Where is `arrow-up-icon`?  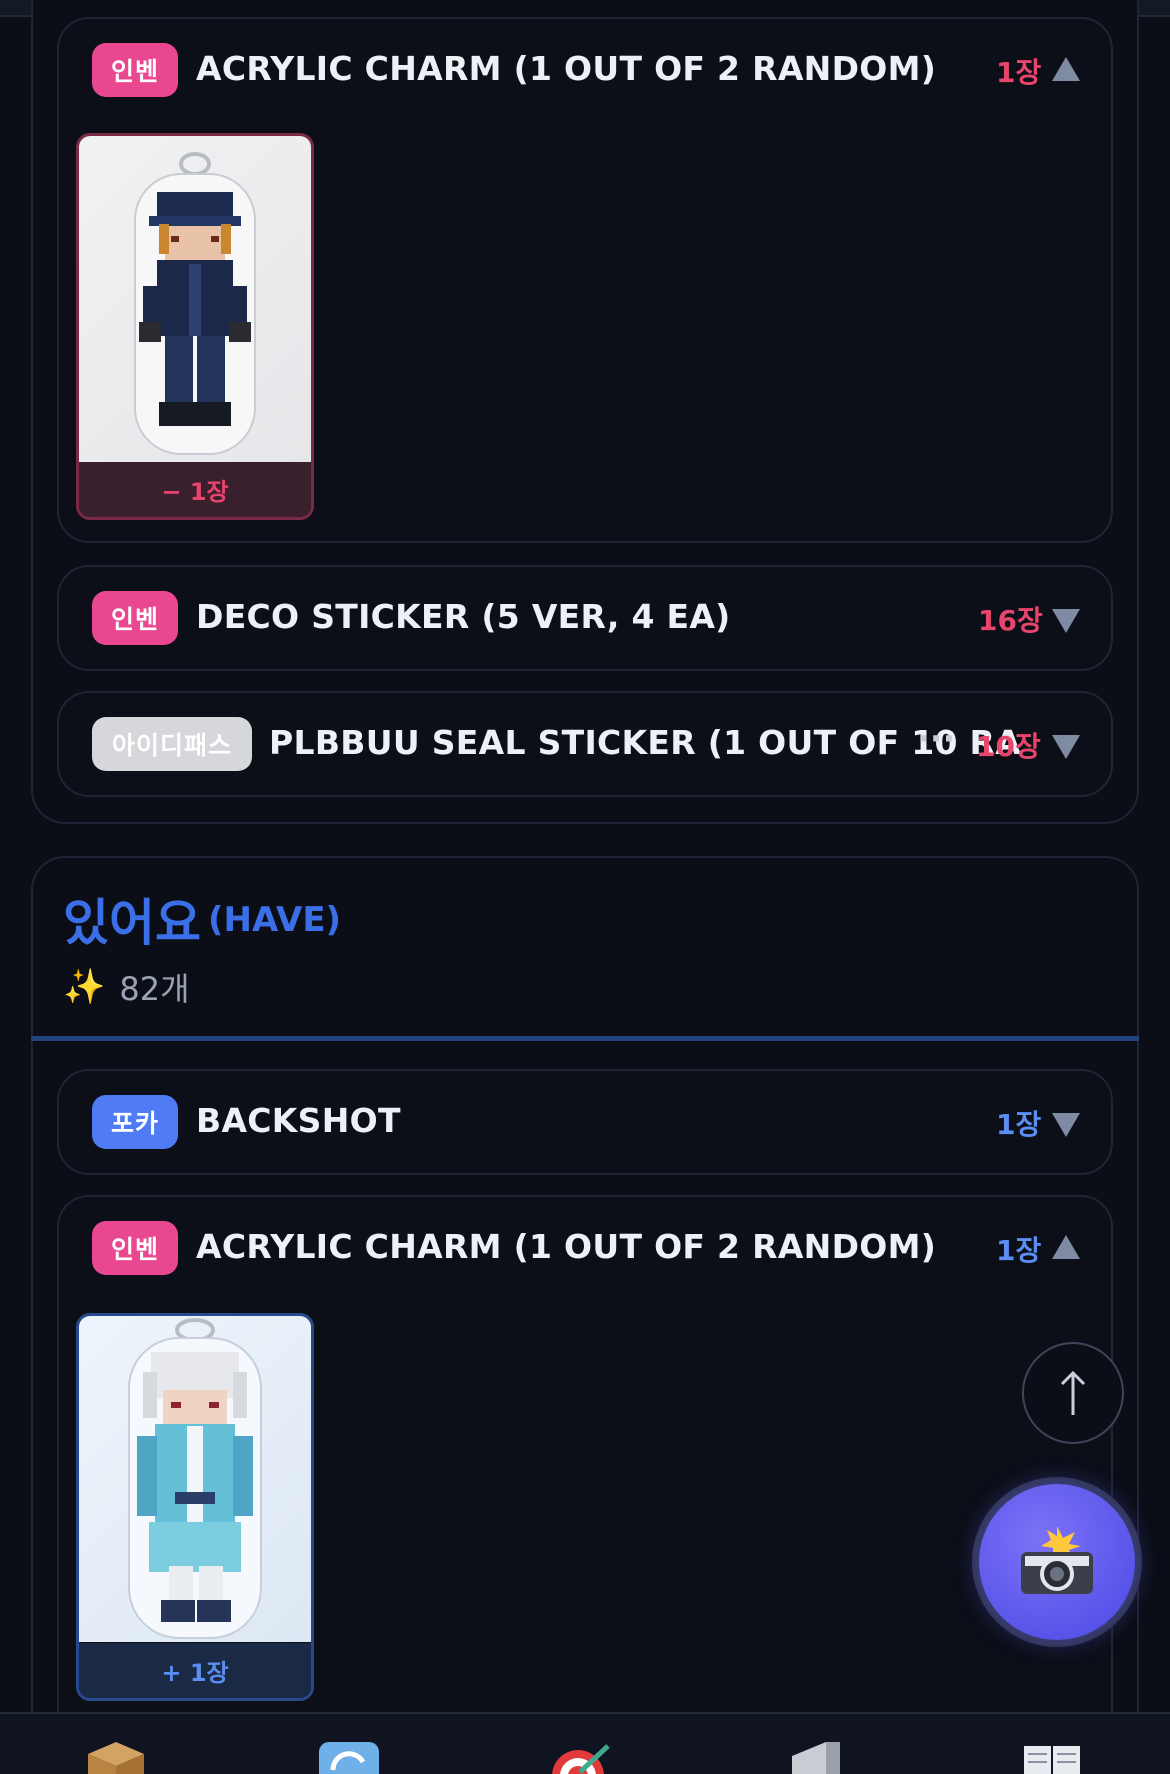 arrow-up-icon is located at coordinates (1073, 1392).